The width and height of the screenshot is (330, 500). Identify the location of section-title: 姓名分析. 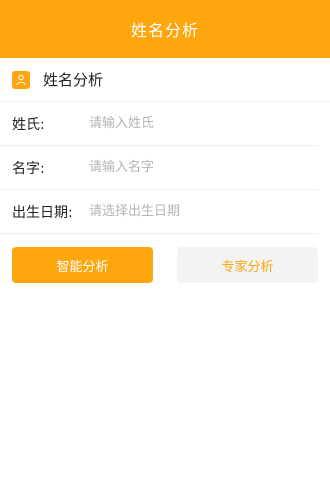
(73, 80).